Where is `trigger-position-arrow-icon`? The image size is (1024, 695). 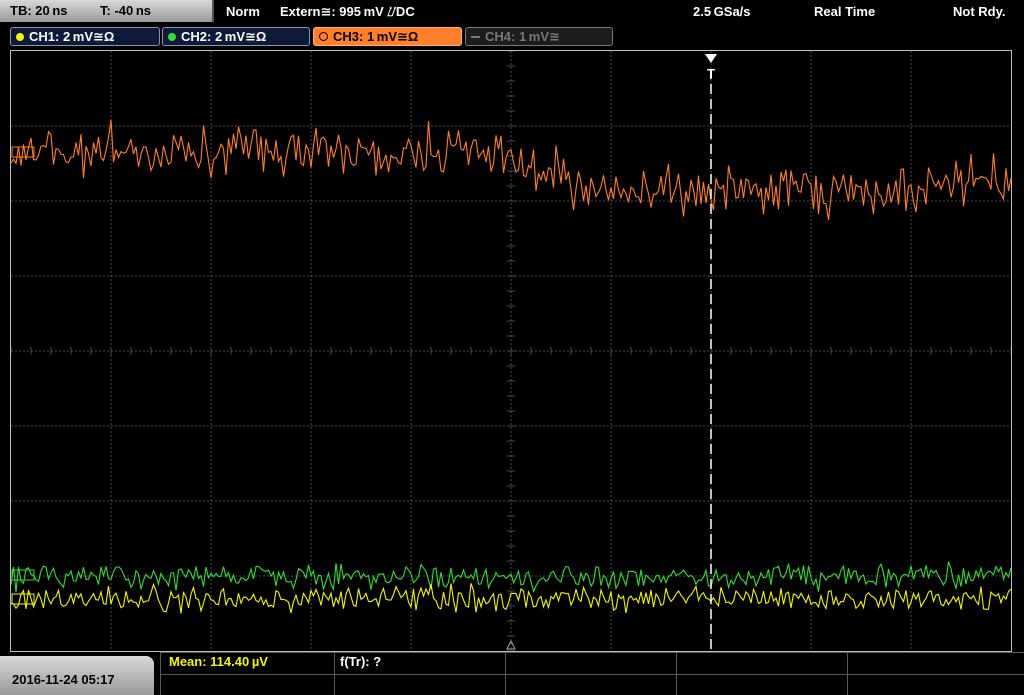
trigger-position-arrow-icon is located at coordinates (711, 58).